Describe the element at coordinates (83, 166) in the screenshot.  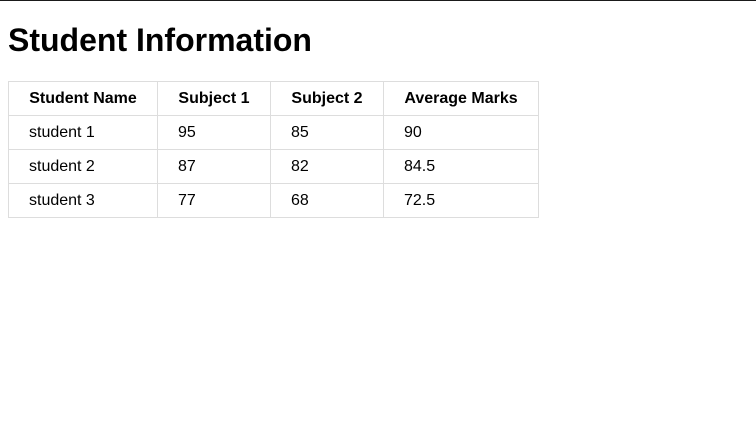
I see `cell-student-name: student 2` at that location.